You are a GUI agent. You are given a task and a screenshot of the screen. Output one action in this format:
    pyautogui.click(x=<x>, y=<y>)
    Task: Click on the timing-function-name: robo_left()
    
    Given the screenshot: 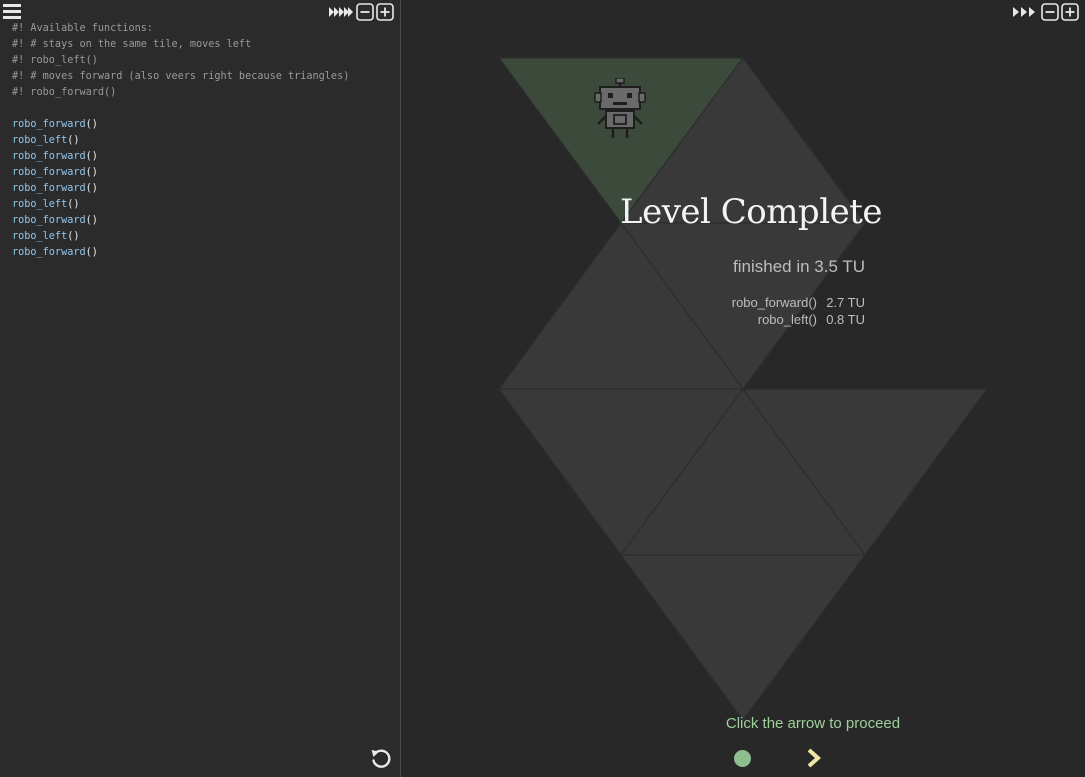 What is the action you would take?
    pyautogui.click(x=787, y=319)
    